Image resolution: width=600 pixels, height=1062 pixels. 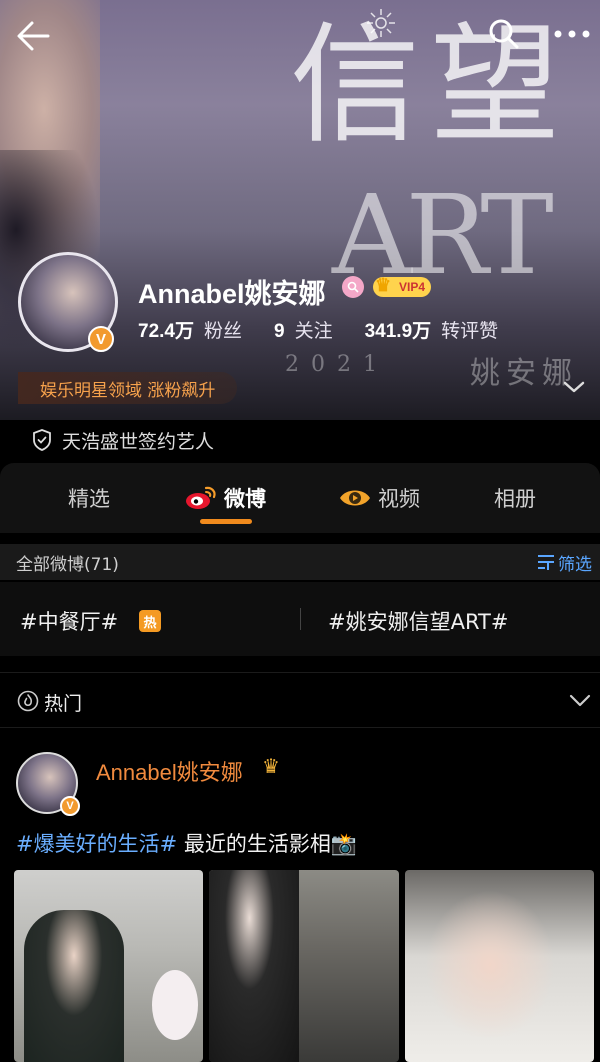 I want to click on followers-label: 粉丝, so click(x=223, y=329).